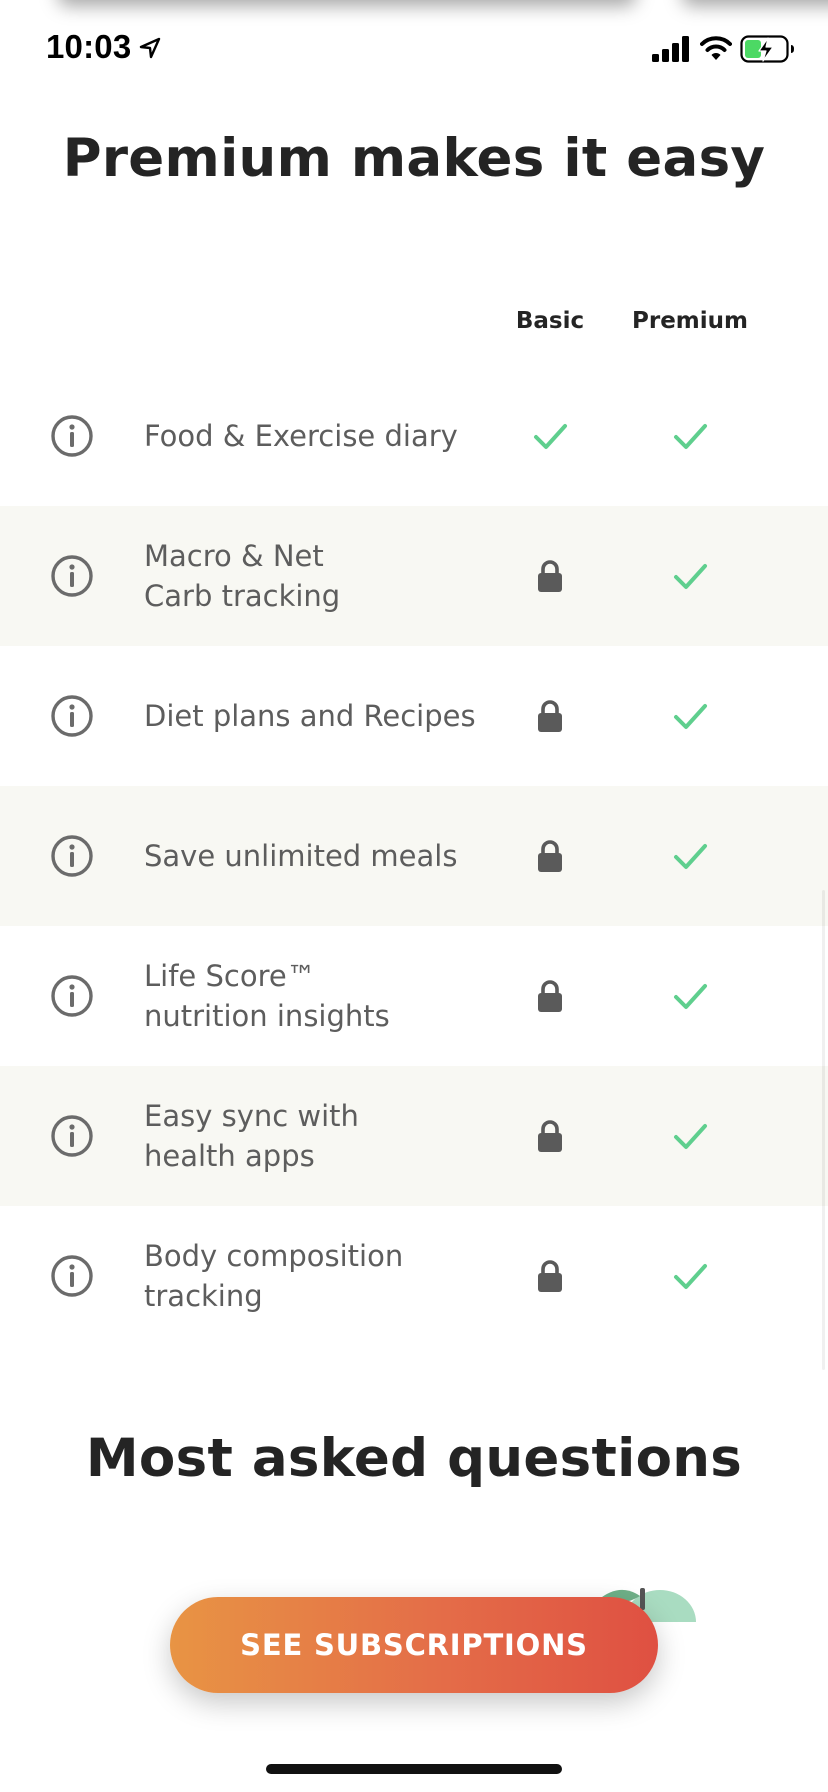 The height and width of the screenshot is (1792, 828). I want to click on column-header-premium: Premium, so click(690, 321).